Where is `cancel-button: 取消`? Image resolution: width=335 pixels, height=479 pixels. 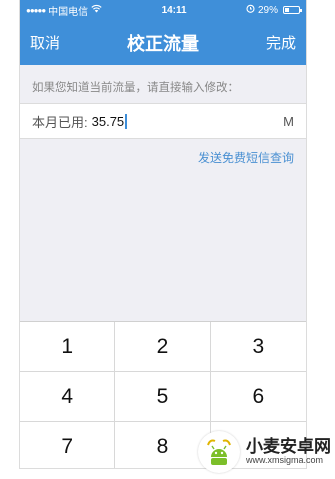 cancel-button: 取消 is located at coordinates (45, 42).